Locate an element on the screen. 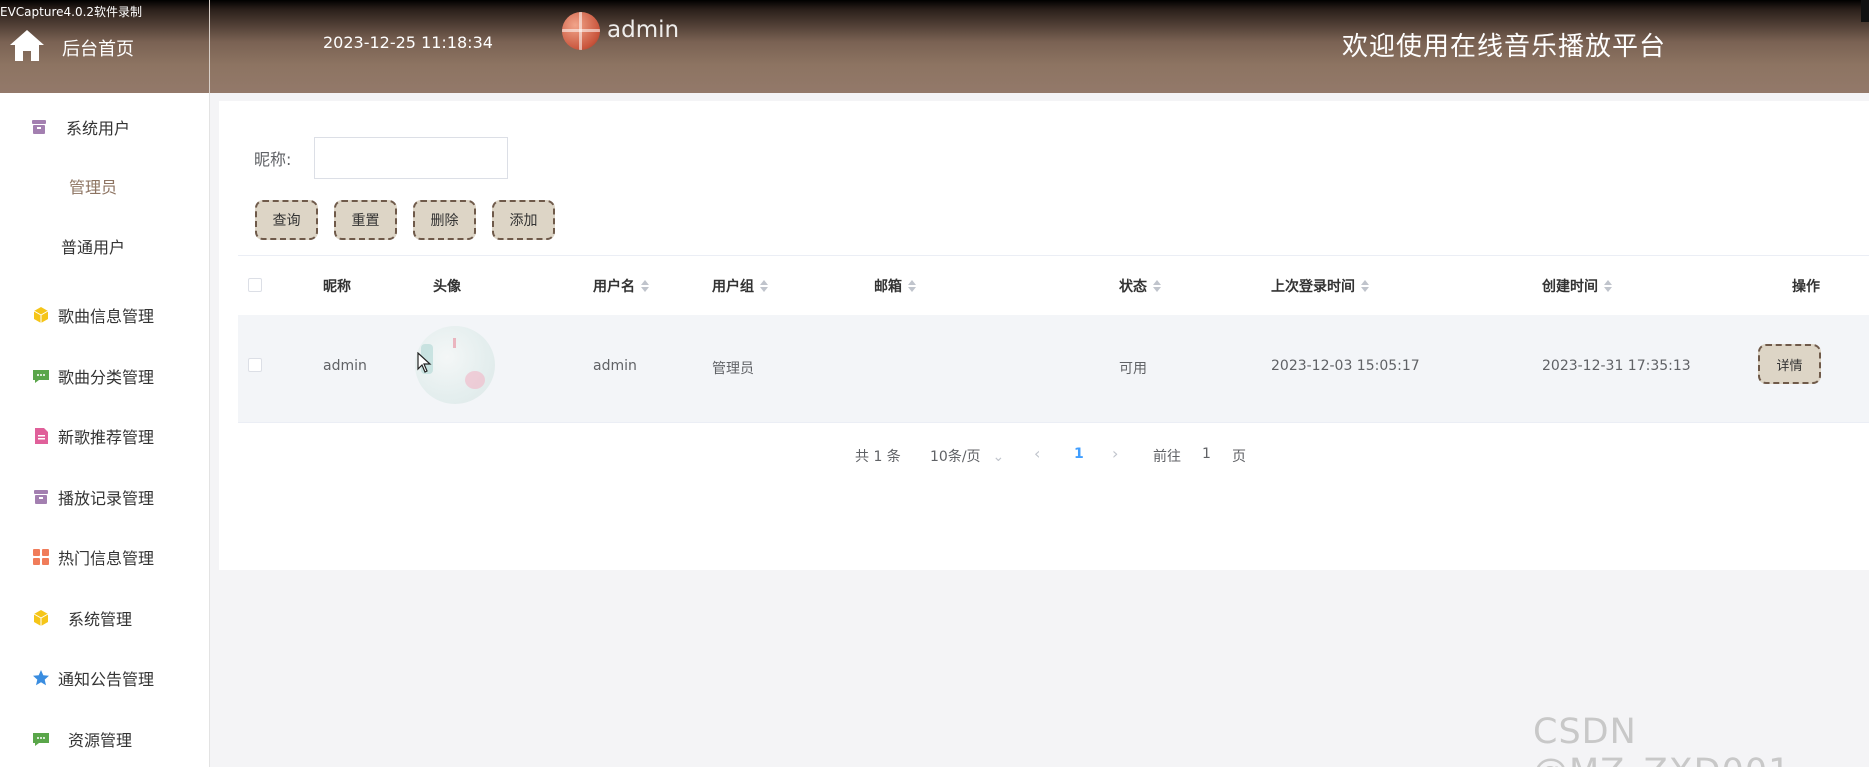  select-all-checkbox is located at coordinates (255, 285).